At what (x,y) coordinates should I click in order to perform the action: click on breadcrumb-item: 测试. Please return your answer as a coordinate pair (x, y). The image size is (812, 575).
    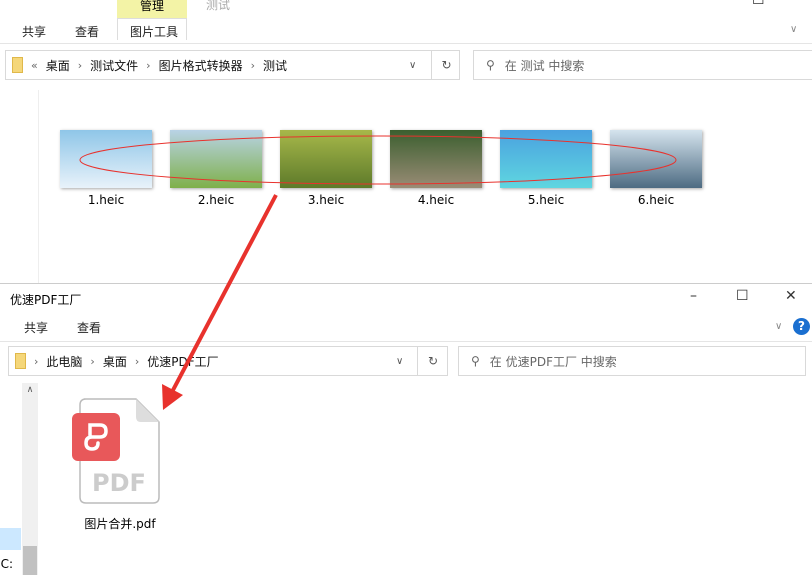
    Looking at the image, I should click on (275, 65).